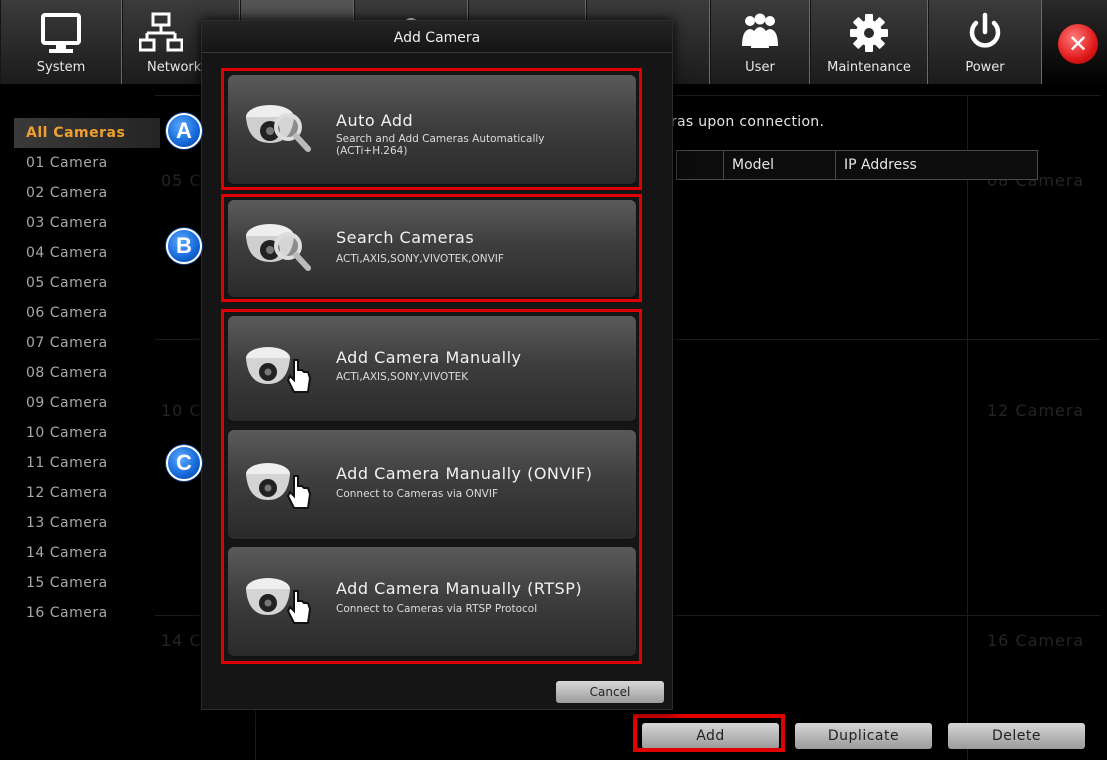 The width and height of the screenshot is (1107, 760). Describe the element at coordinates (87, 493) in the screenshot. I see `camera-list-item: 12 Camera` at that location.